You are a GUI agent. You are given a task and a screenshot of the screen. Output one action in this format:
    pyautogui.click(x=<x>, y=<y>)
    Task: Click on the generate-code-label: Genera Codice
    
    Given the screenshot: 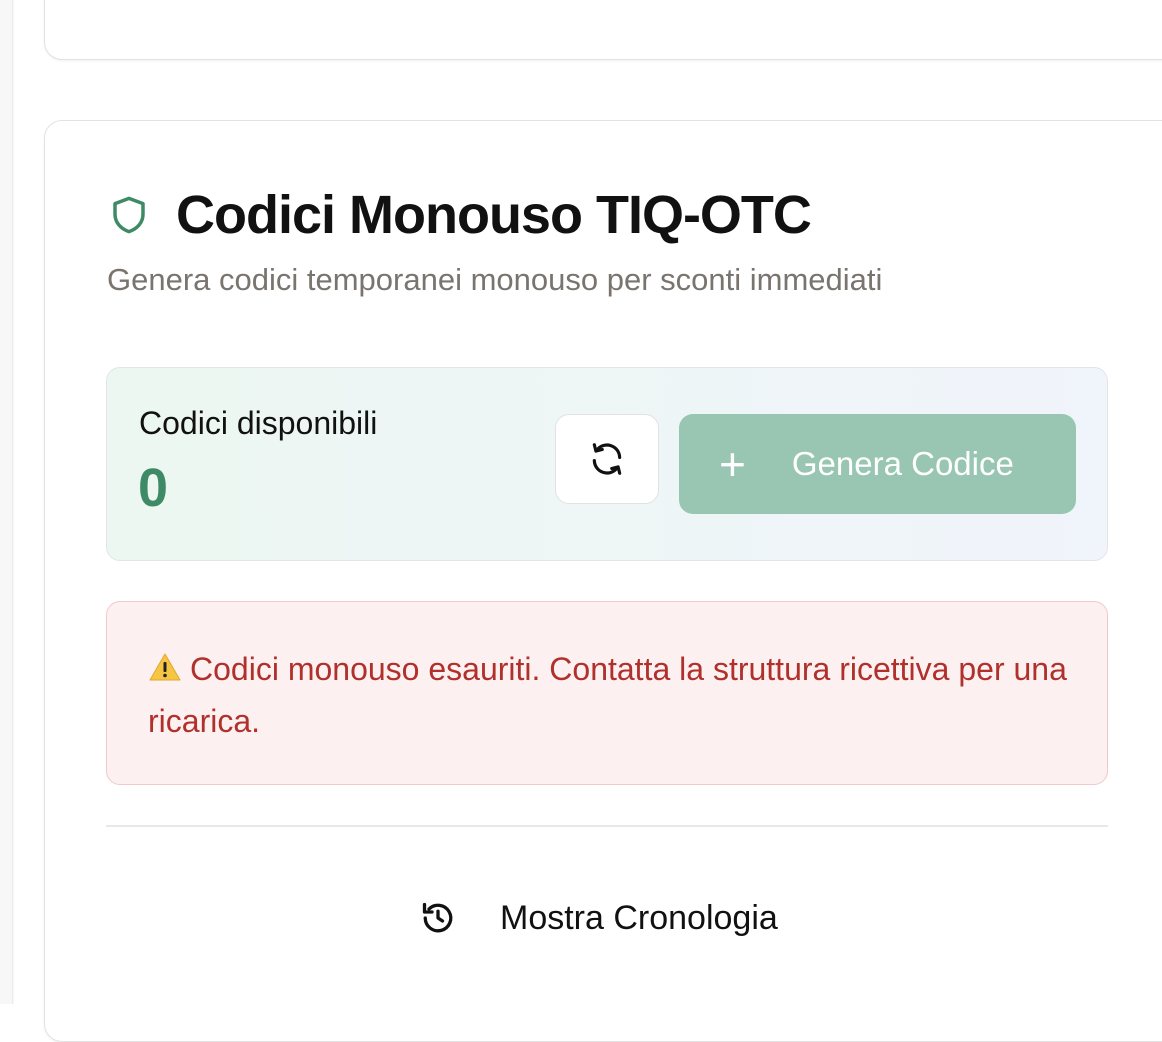 What is the action you would take?
    pyautogui.click(x=902, y=463)
    